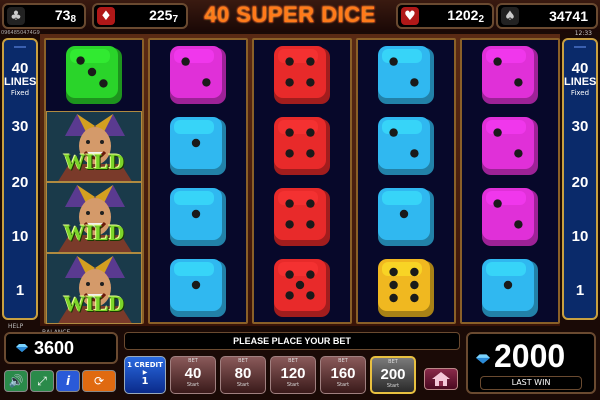  Describe the element at coordinates (16, 16) in the screenshot. I see `clubs-icon: ♣` at that location.